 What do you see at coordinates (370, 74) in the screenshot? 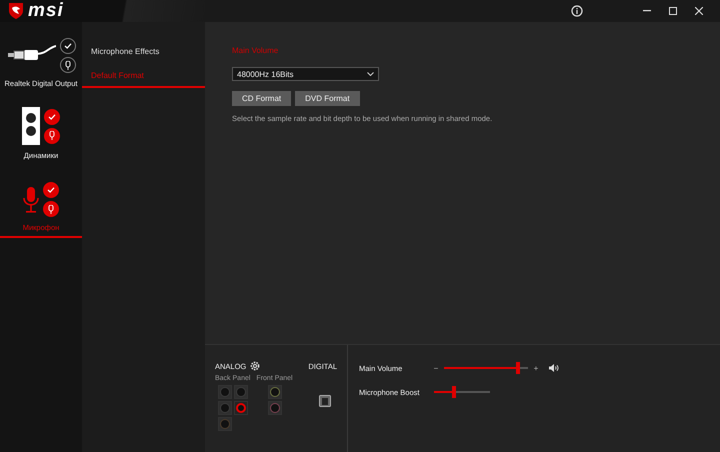
I see `chevron-down-icon` at bounding box center [370, 74].